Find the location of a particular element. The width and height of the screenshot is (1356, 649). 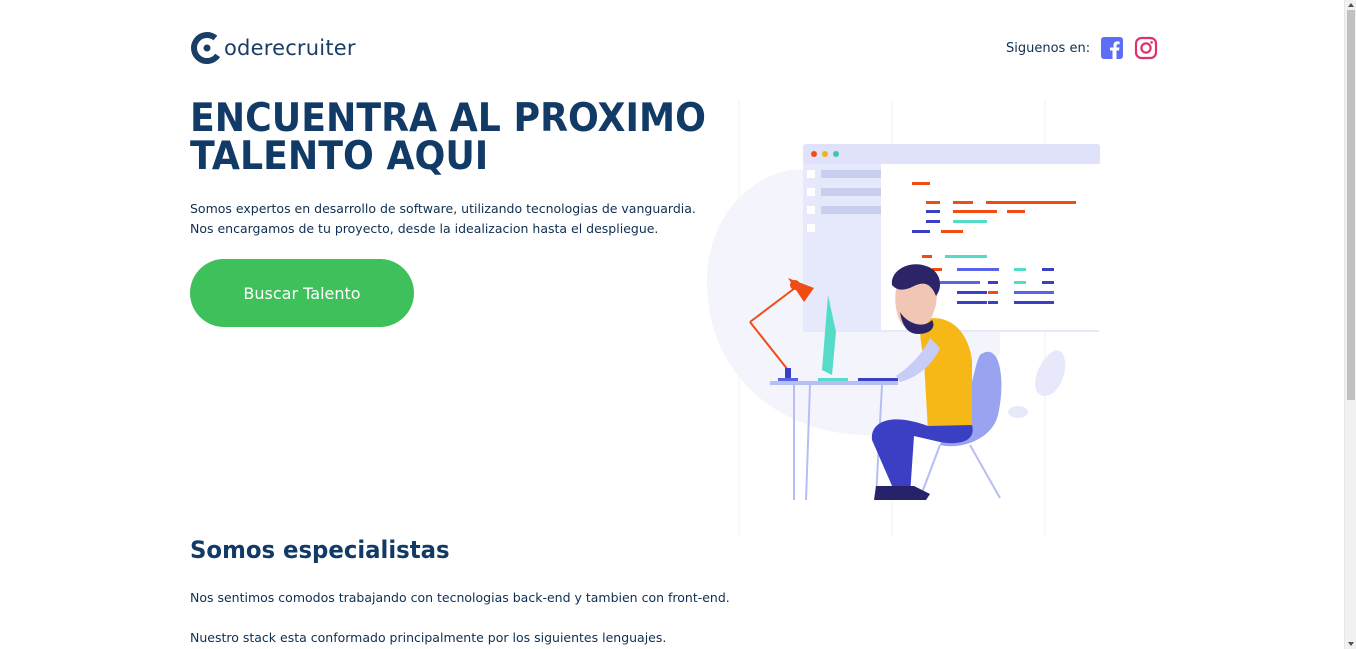

hero-title-line2: TALENTO AQUI is located at coordinates (339, 156).